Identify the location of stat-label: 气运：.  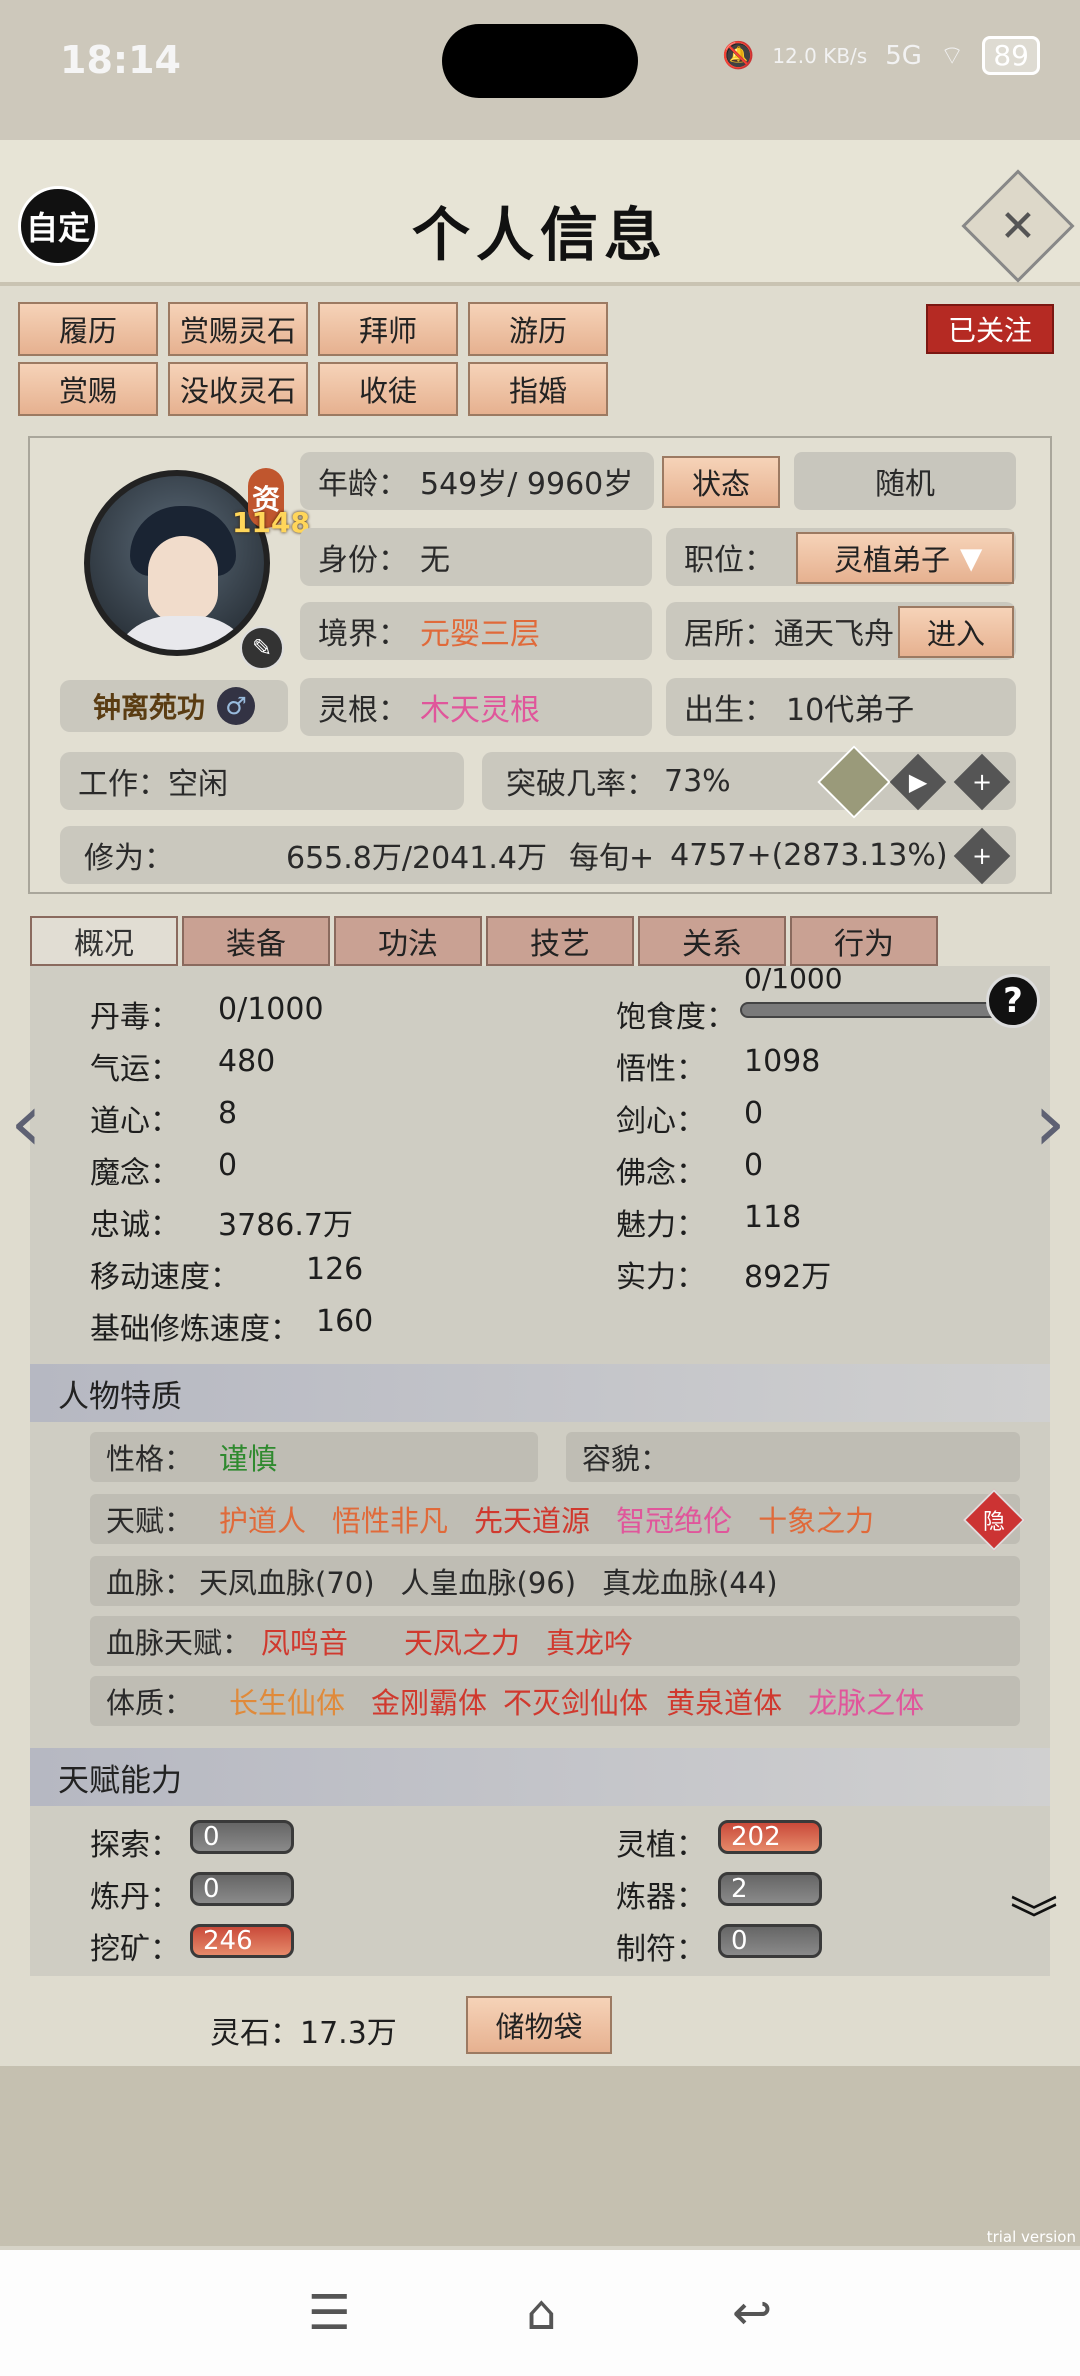
(135, 1069).